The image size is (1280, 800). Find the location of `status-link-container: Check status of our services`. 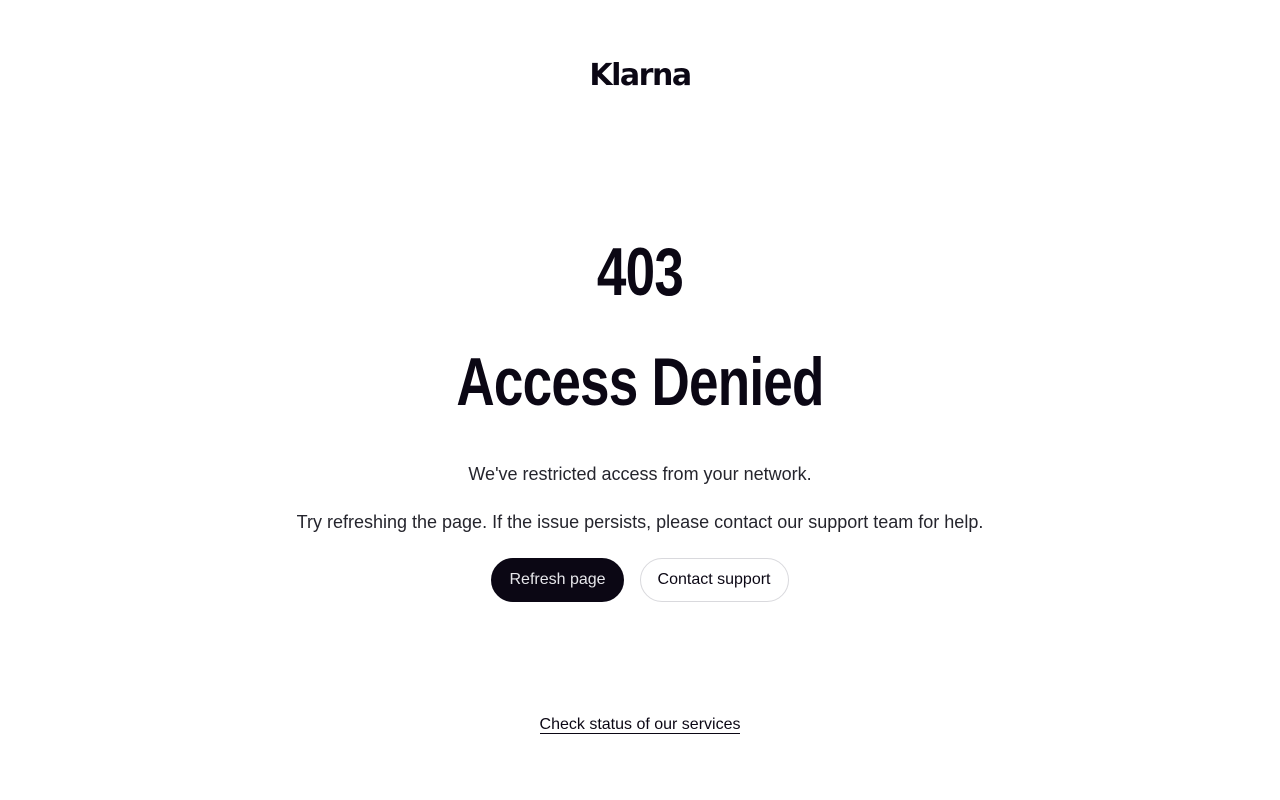

status-link-container: Check status of our services is located at coordinates (640, 725).